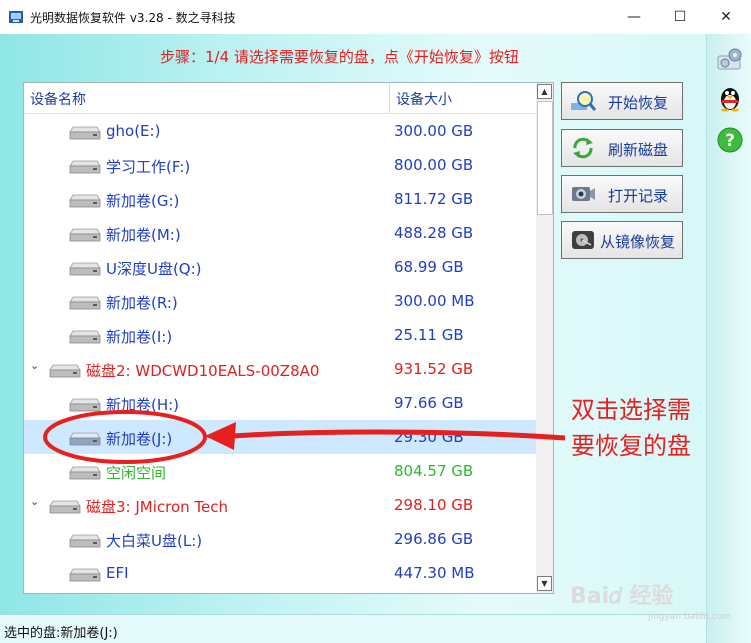  Describe the element at coordinates (203, 371) in the screenshot. I see `device-name: 磁盘2: WDCWD10EALS-00Z8A0` at that location.